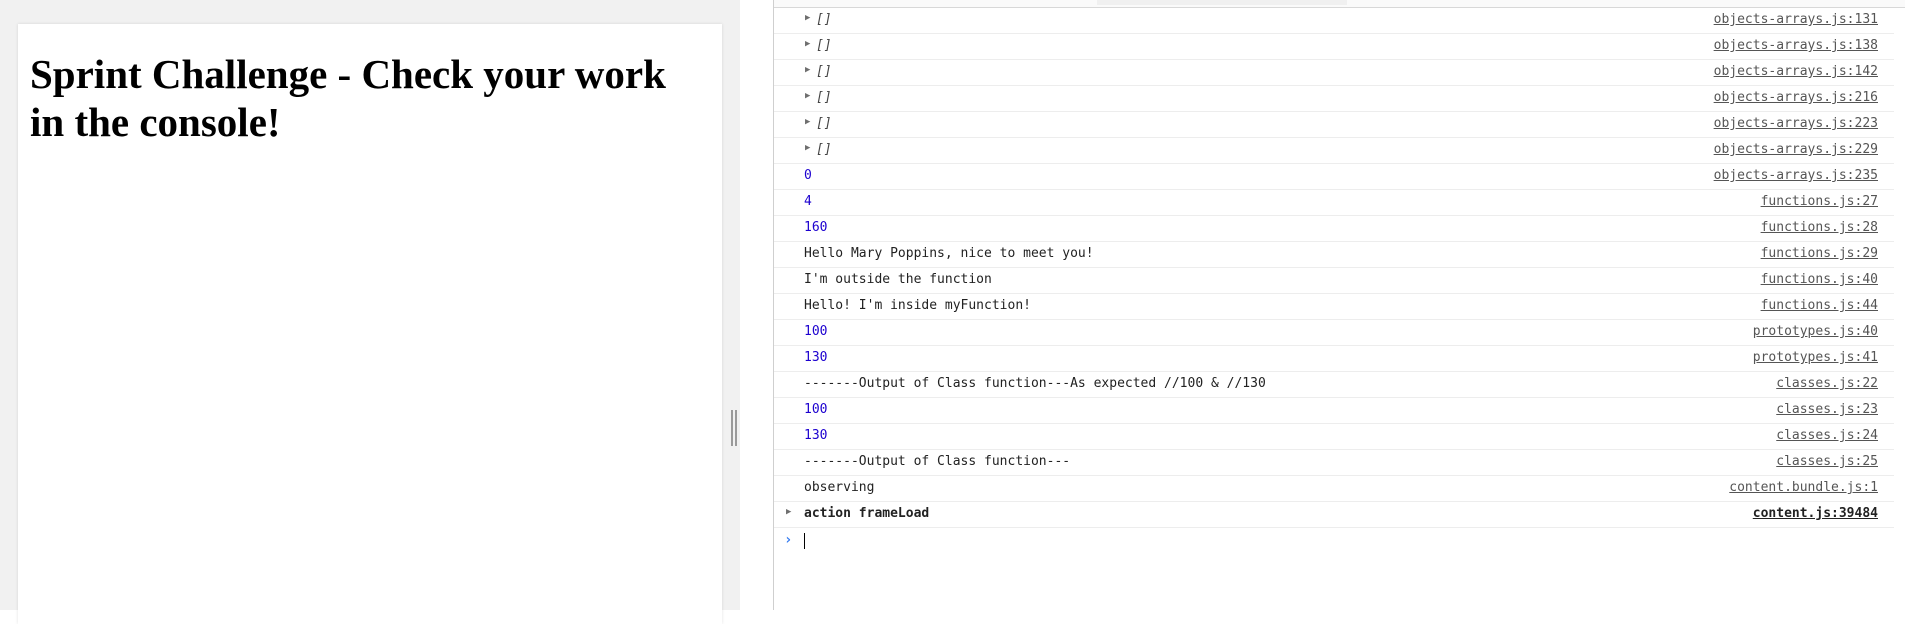  I want to click on source-link: objects-arrays.js:229, so click(1796, 149).